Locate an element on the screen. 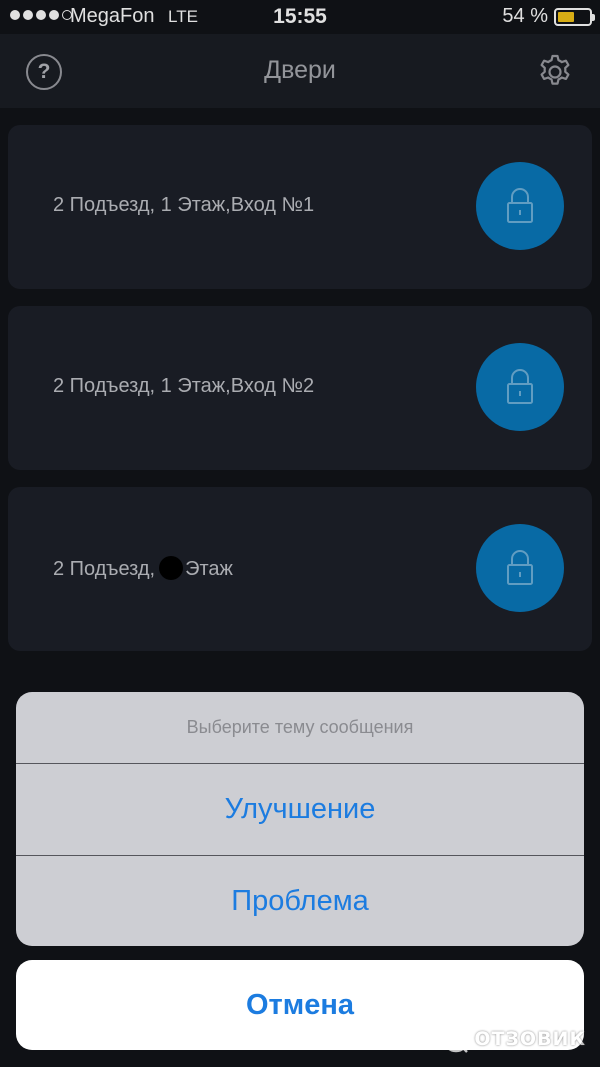 This screenshot has height=1067, width=600. option-improvement-button: Улучшение is located at coordinates (300, 809).